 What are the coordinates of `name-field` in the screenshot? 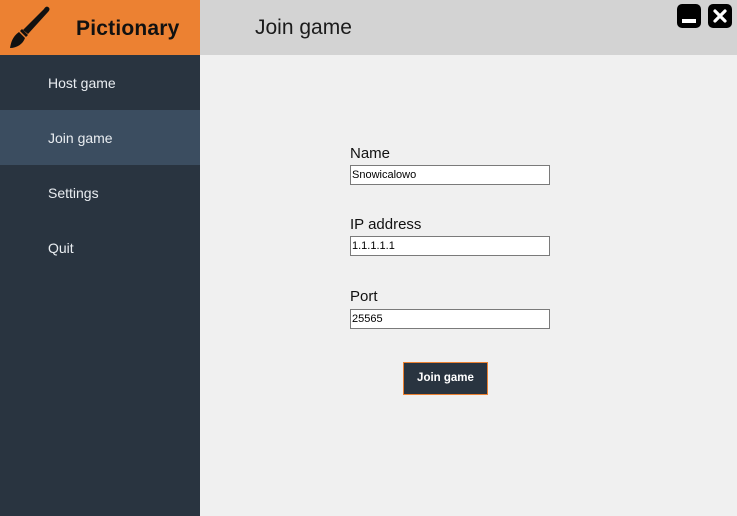 It's located at (450, 175).